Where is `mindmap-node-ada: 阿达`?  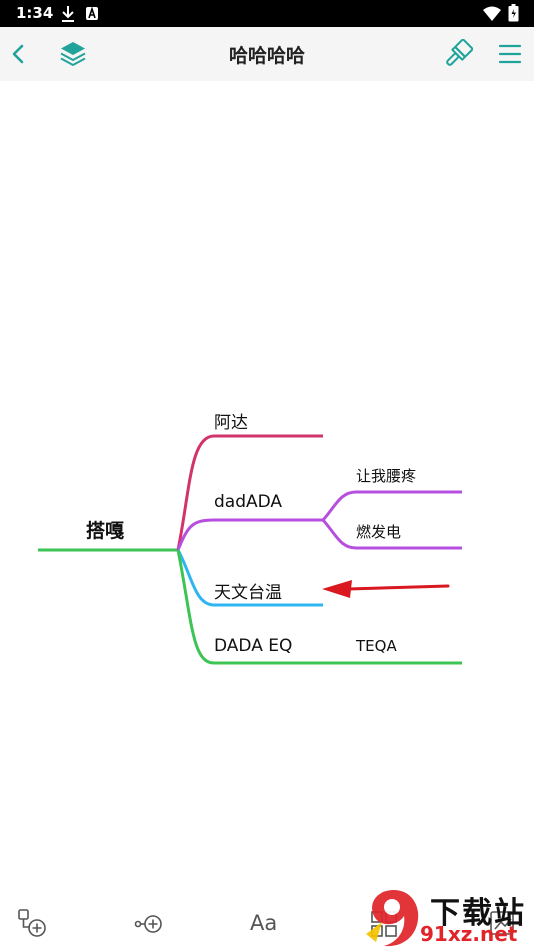
mindmap-node-ada: 阿达 is located at coordinates (231, 420).